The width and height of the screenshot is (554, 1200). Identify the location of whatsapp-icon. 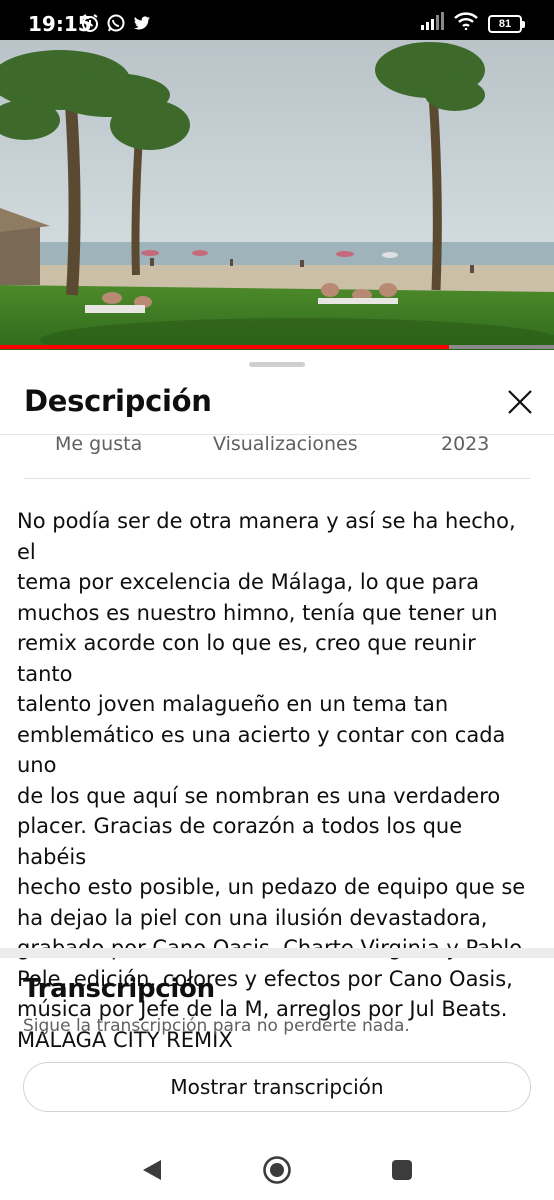
(116, 25).